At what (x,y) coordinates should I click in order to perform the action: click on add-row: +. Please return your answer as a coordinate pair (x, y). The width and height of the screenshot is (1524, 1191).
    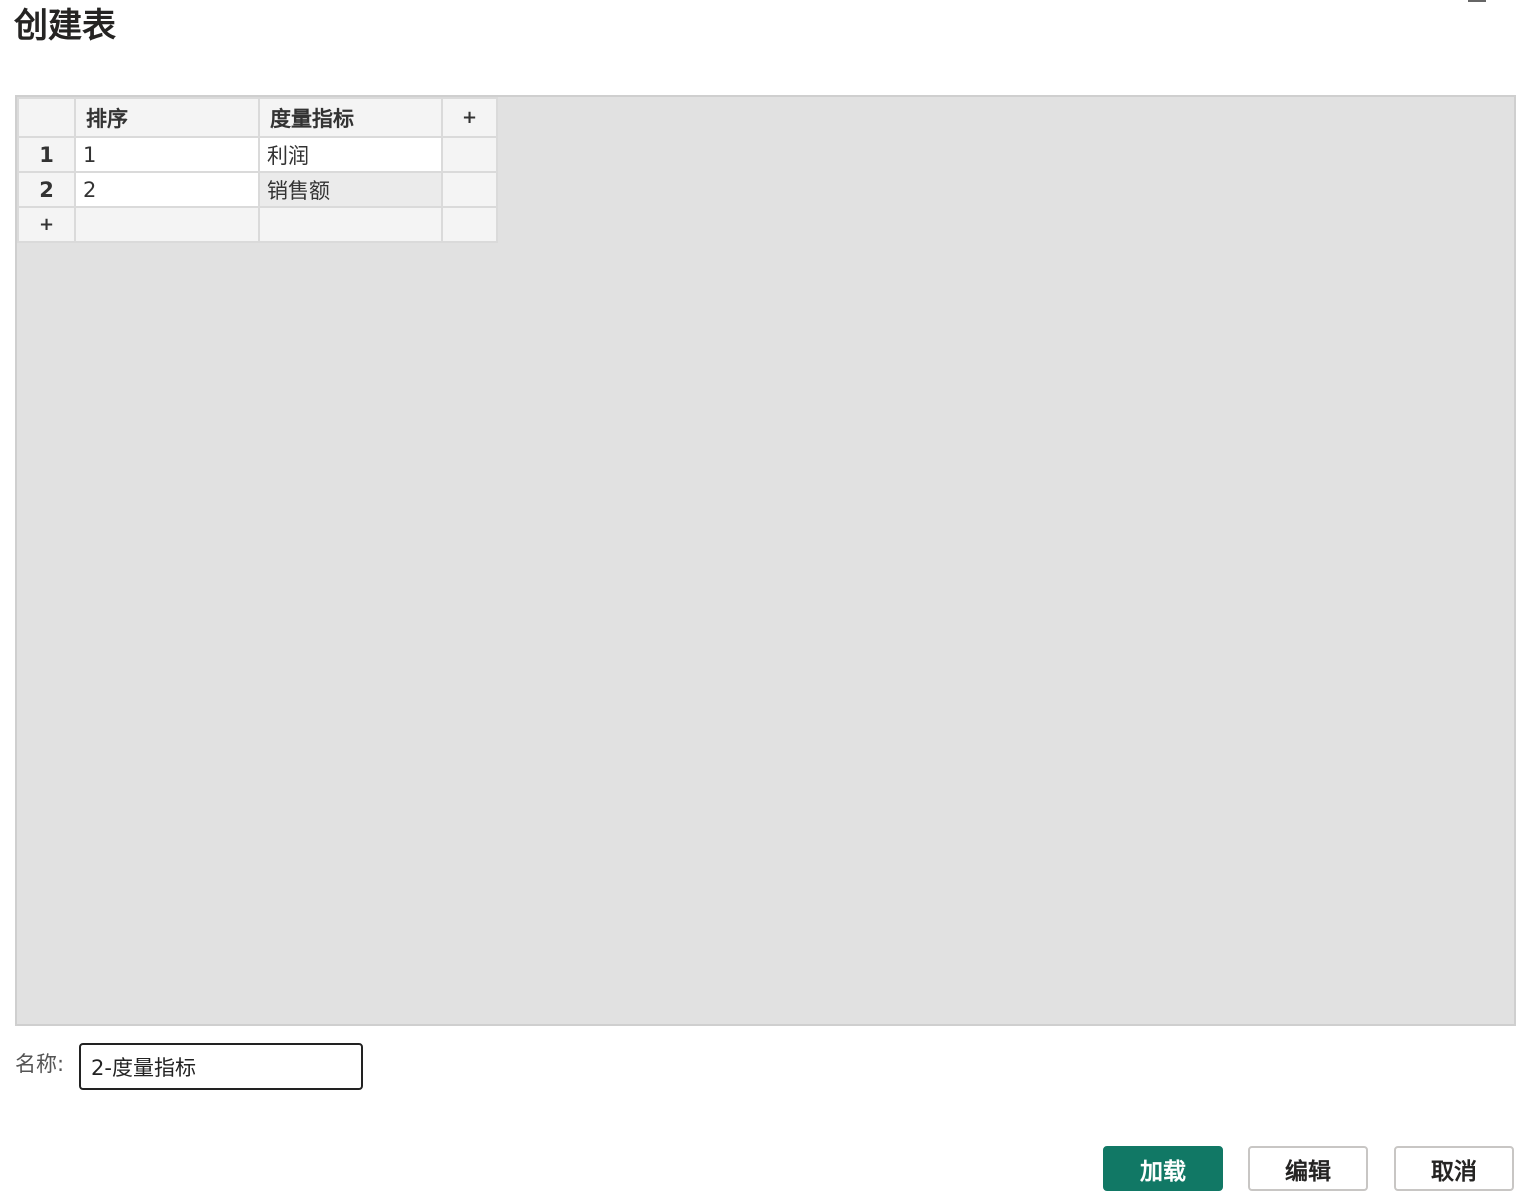
    Looking at the image, I should click on (257, 224).